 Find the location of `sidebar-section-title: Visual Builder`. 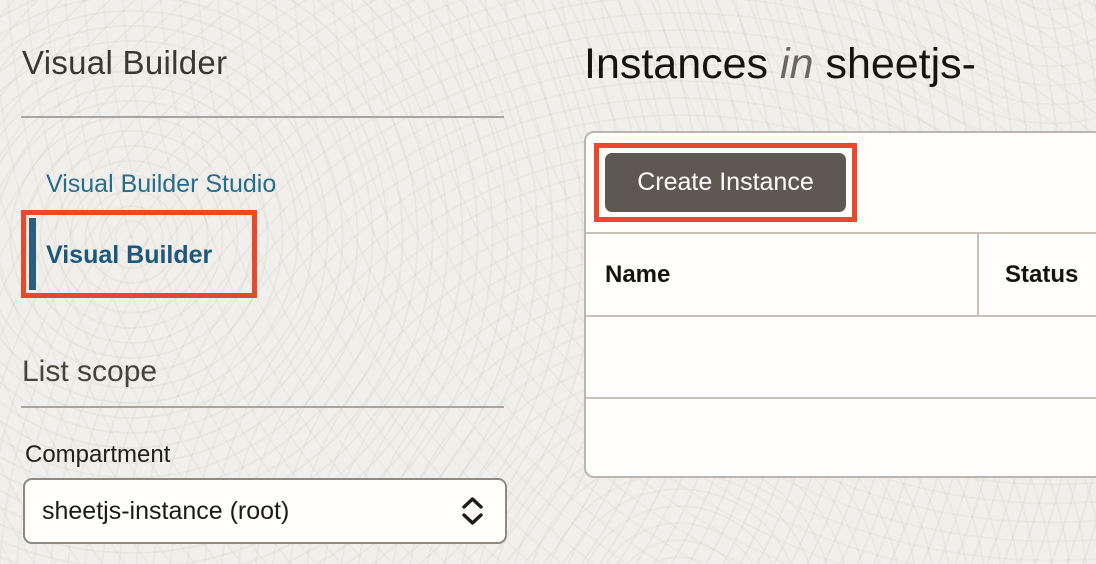

sidebar-section-title: Visual Builder is located at coordinates (125, 62).